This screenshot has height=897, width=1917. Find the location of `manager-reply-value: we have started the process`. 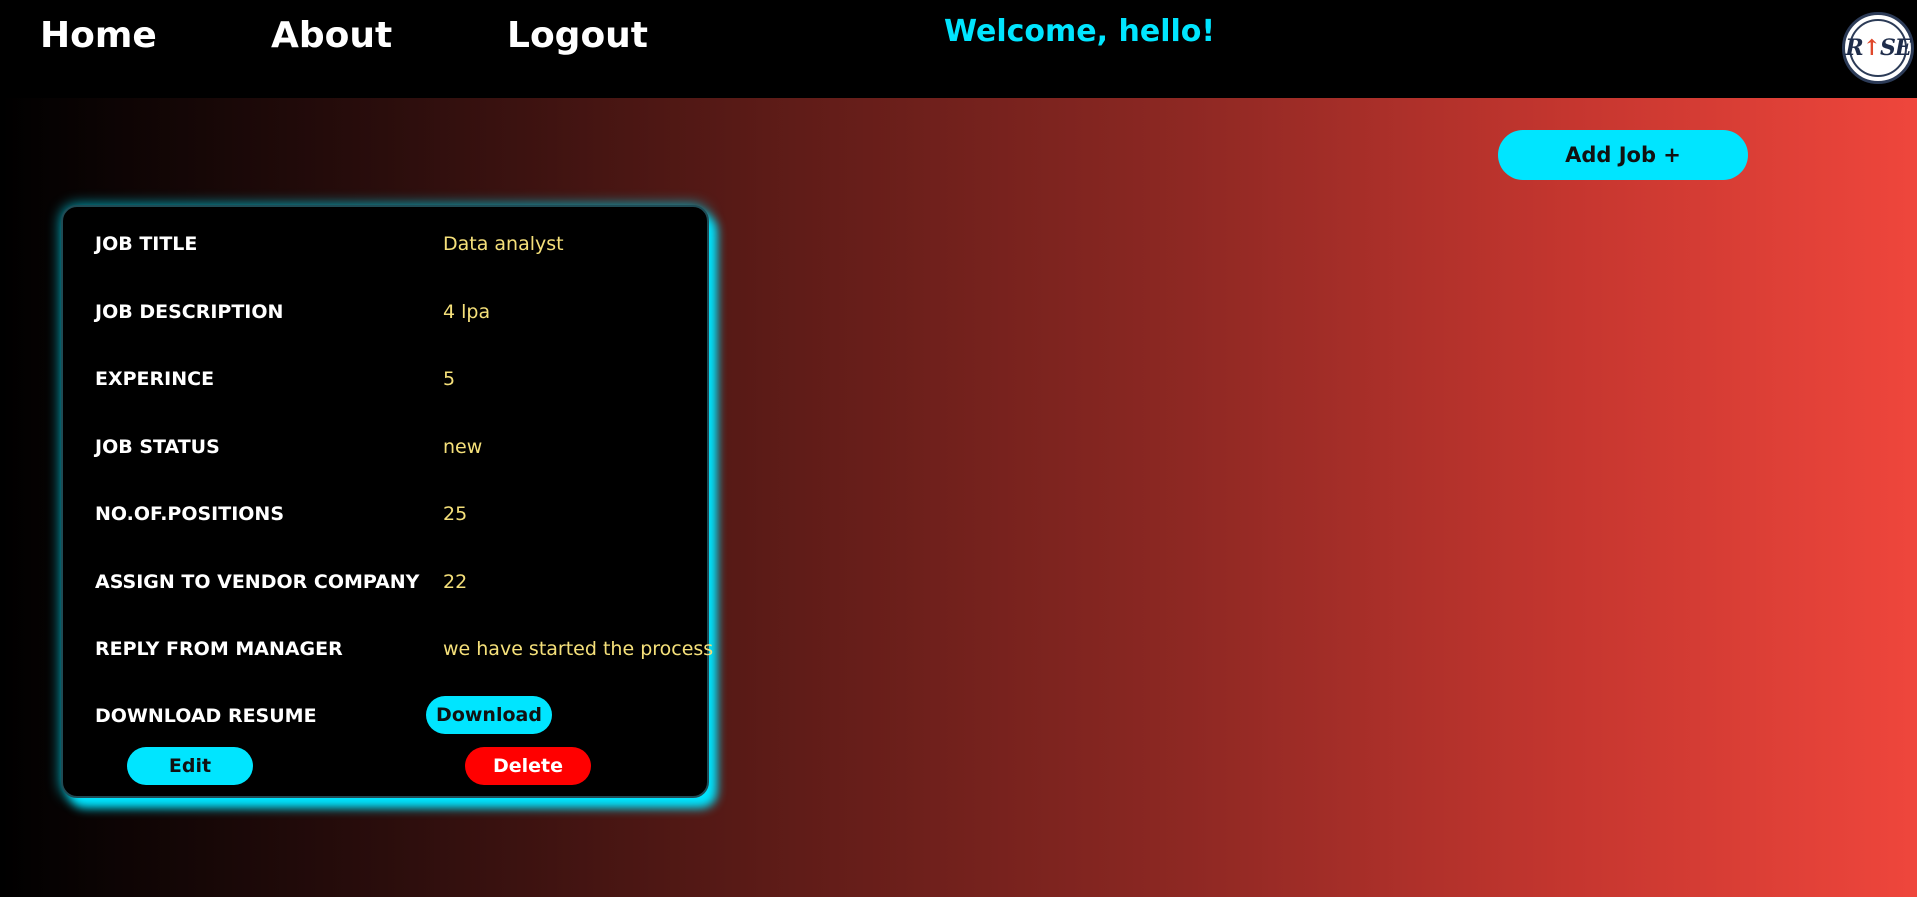

manager-reply-value: we have started the process is located at coordinates (578, 649).